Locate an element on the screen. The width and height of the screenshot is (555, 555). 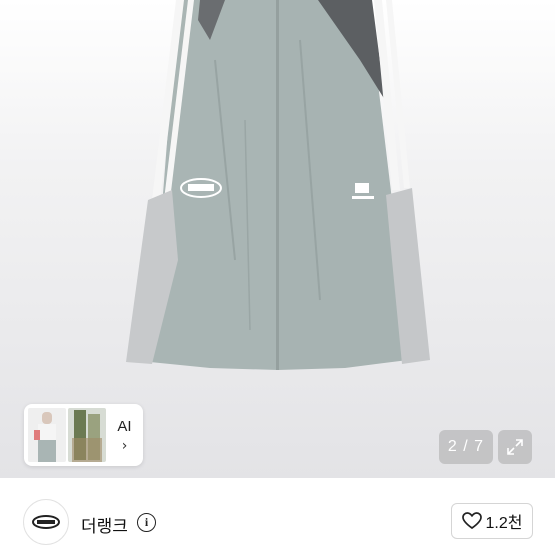
ai-thumbnails is located at coordinates (67, 435).